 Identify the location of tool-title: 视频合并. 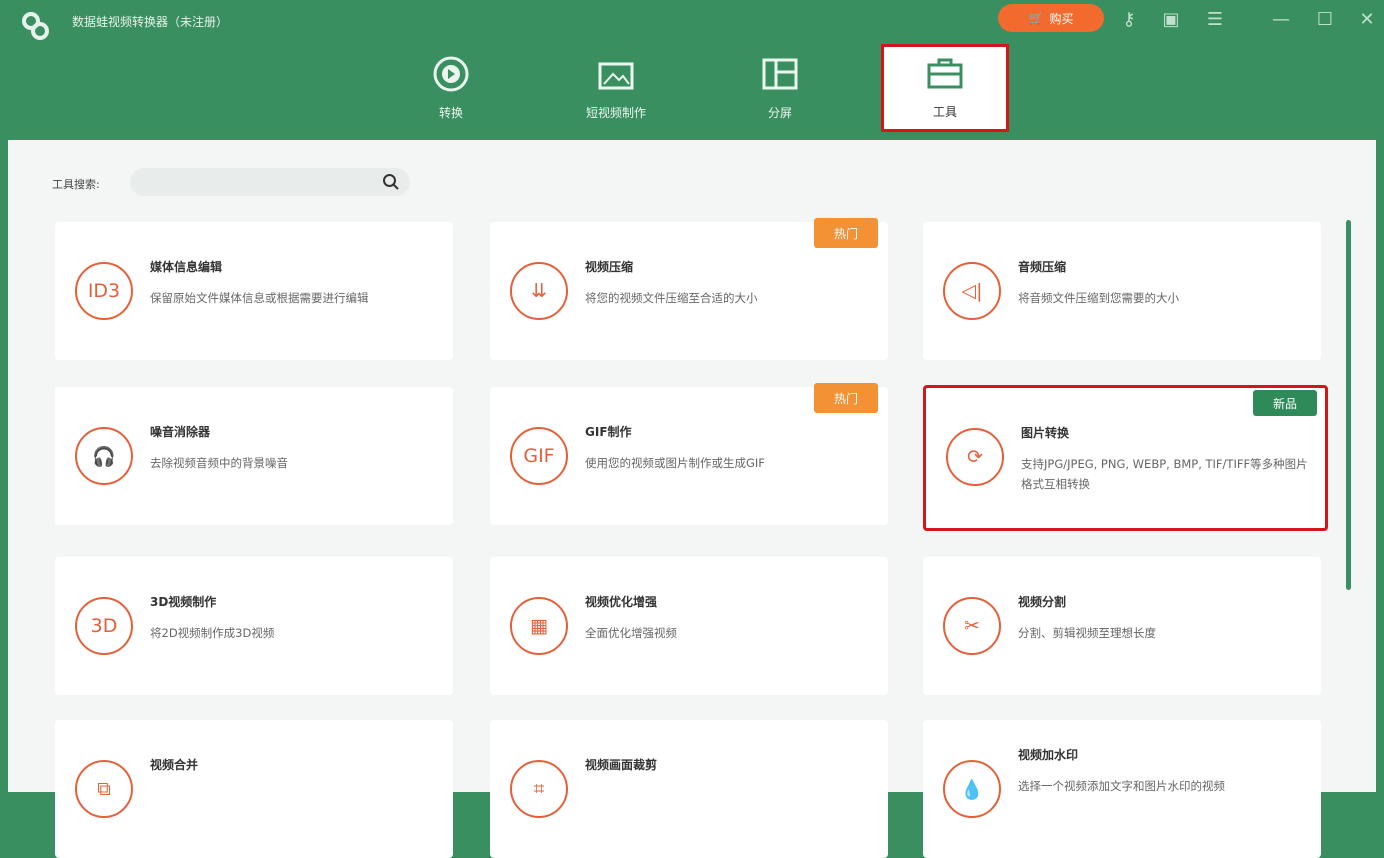
(174, 765).